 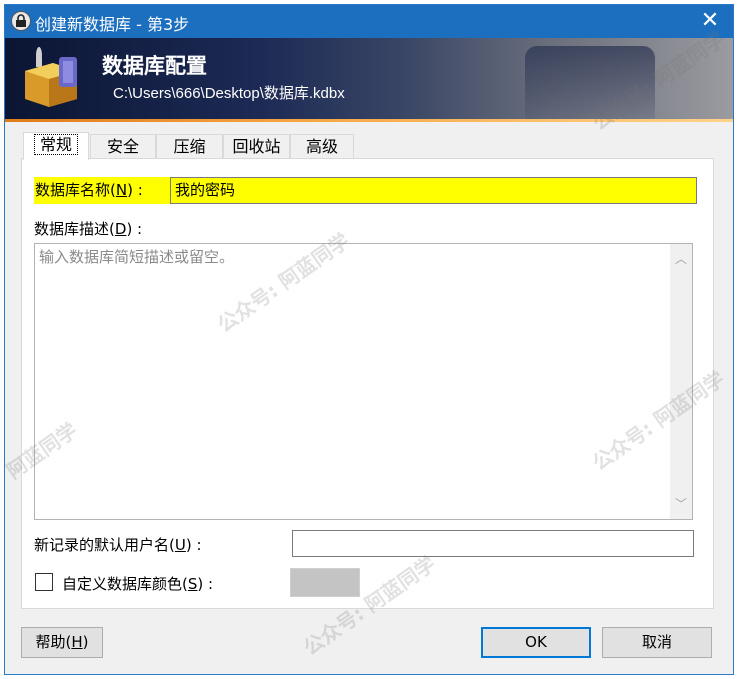 What do you see at coordinates (50, 642) in the screenshot?
I see `help-button-label: 帮助` at bounding box center [50, 642].